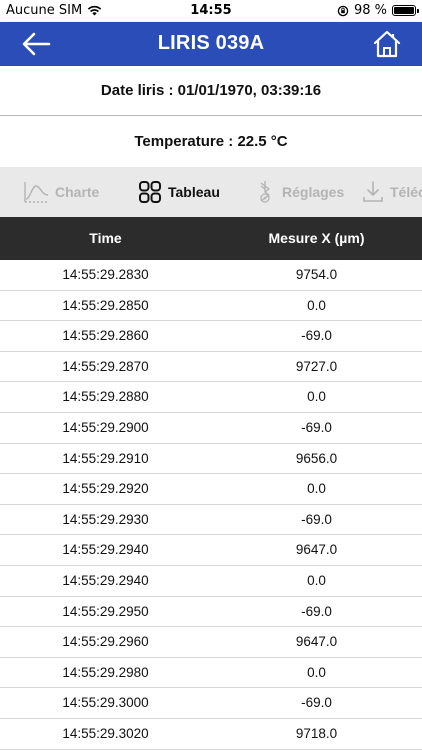  I want to click on date-liris: Date liris : 01/01/1970, 03:39:16, so click(211, 91).